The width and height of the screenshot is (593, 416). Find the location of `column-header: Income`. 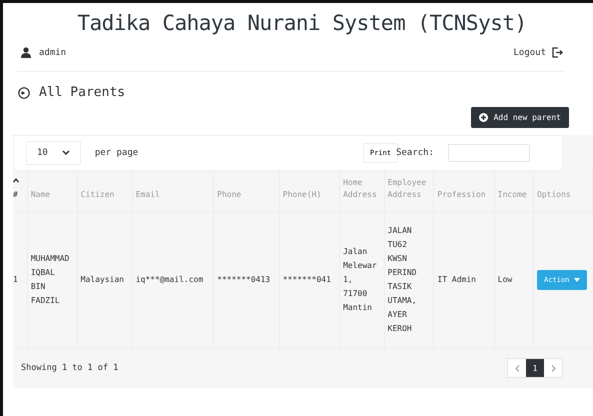

column-header: Income is located at coordinates (514, 191).